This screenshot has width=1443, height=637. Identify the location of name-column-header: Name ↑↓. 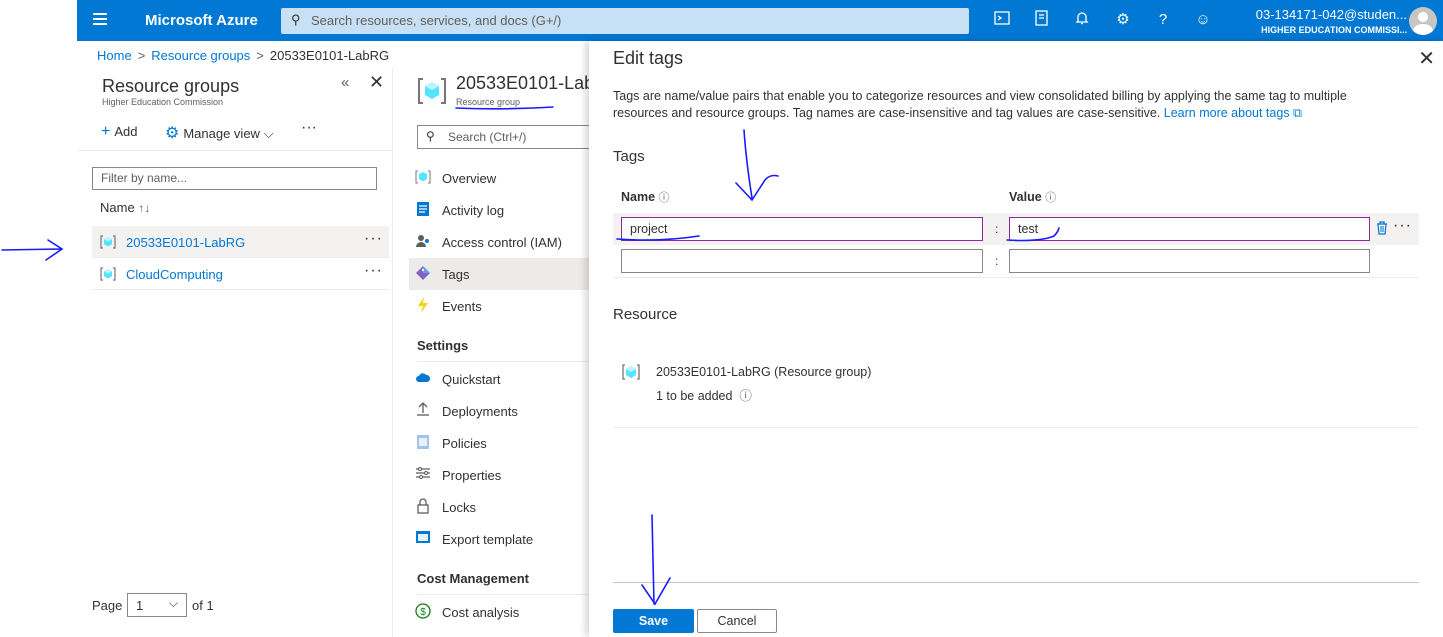
(125, 207).